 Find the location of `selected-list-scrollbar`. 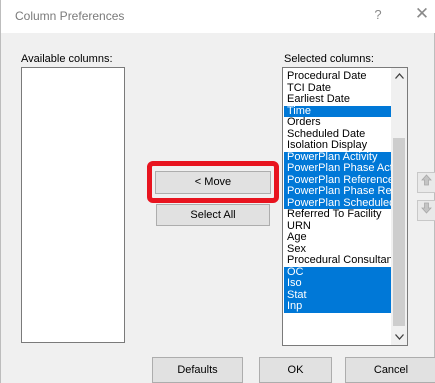

selected-list-scrollbar is located at coordinates (399, 206).